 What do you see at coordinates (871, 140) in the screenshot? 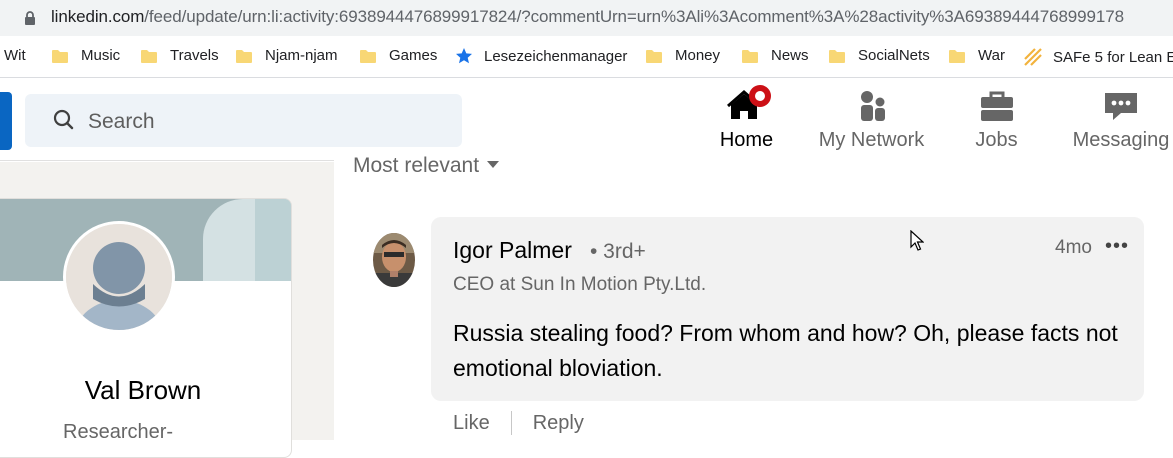
I see `nav-my-network-label: My Network` at bounding box center [871, 140].